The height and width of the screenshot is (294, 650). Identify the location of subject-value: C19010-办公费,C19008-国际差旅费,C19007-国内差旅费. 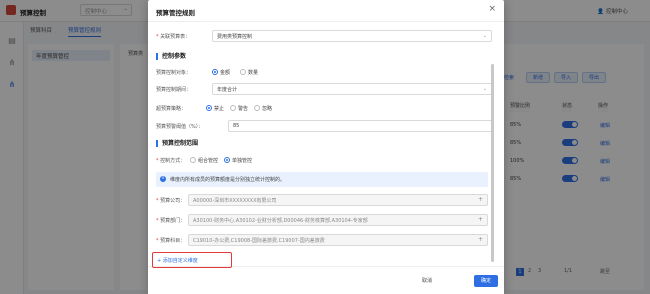
(259, 241).